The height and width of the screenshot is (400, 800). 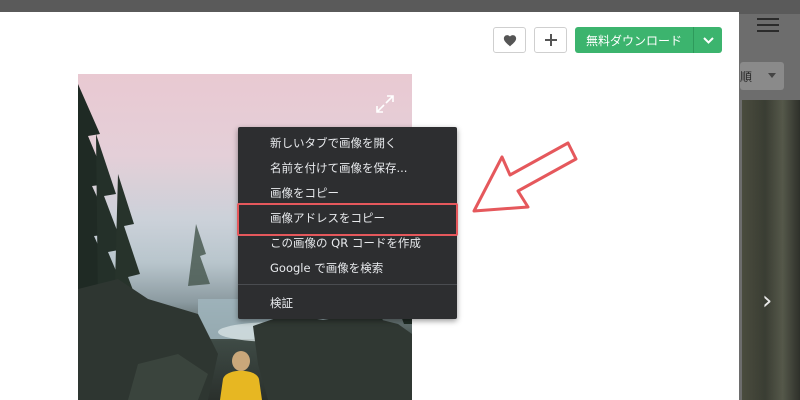 What do you see at coordinates (347, 303) in the screenshot?
I see `menu-item-inspect: 検証` at bounding box center [347, 303].